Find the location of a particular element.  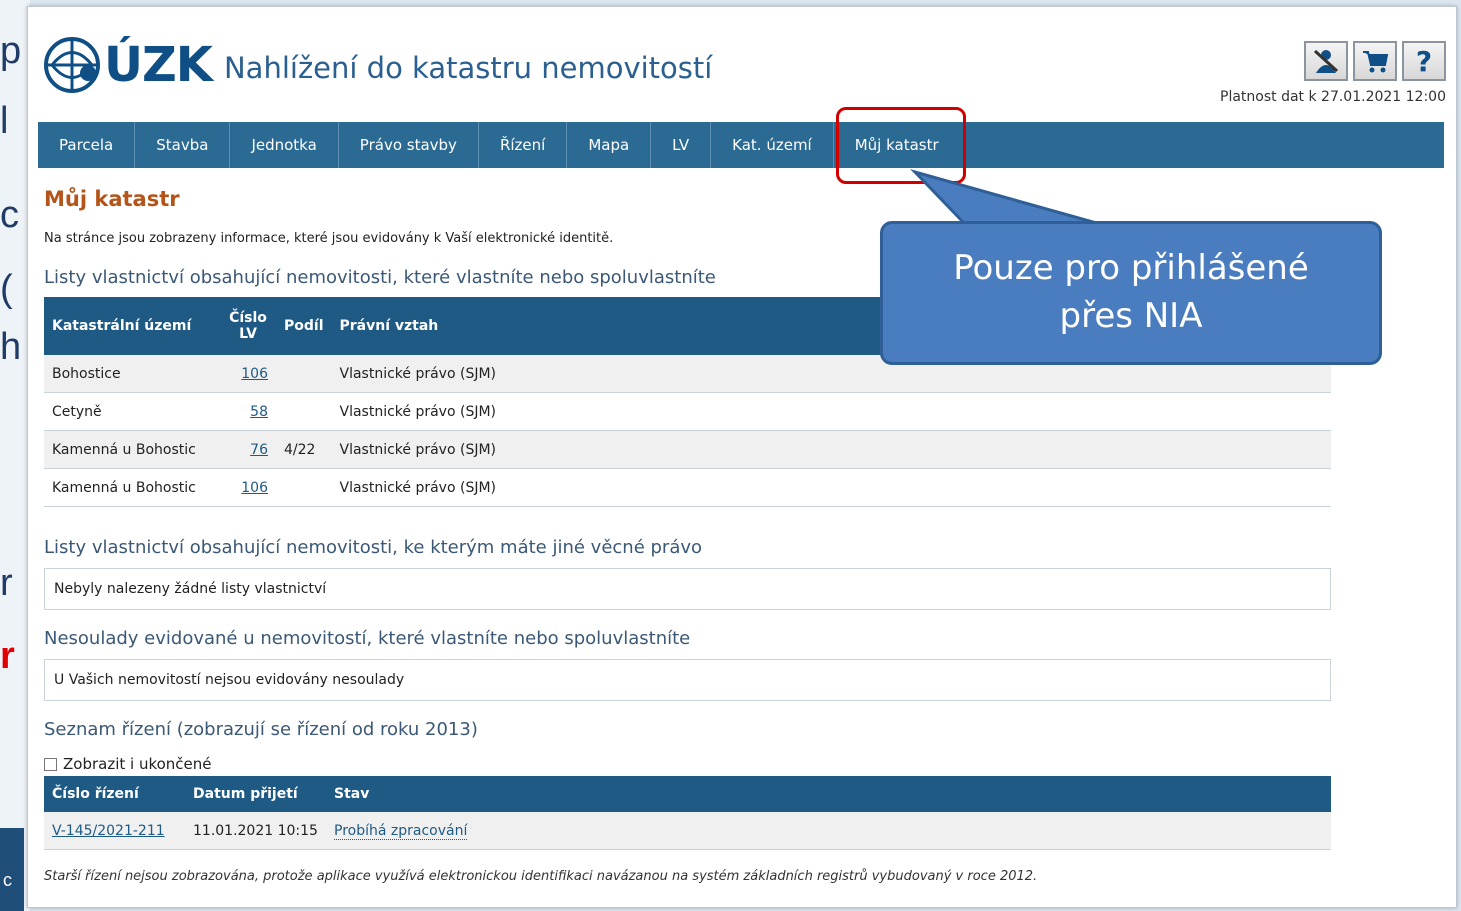

lv-link: 76 is located at coordinates (259, 450).